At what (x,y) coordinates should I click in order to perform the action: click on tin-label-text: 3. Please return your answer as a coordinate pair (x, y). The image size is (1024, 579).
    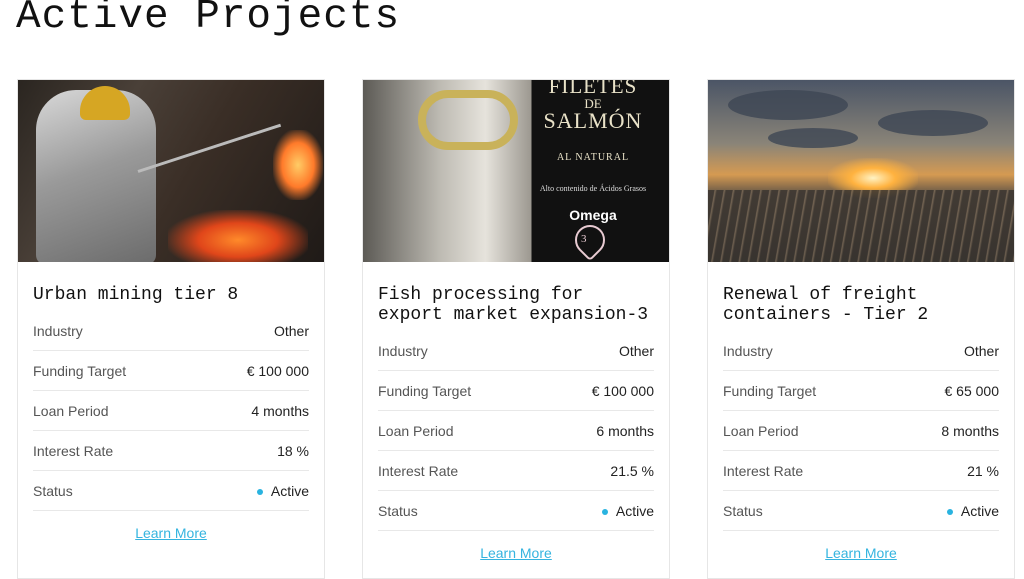
    Looking at the image, I should click on (584, 239).